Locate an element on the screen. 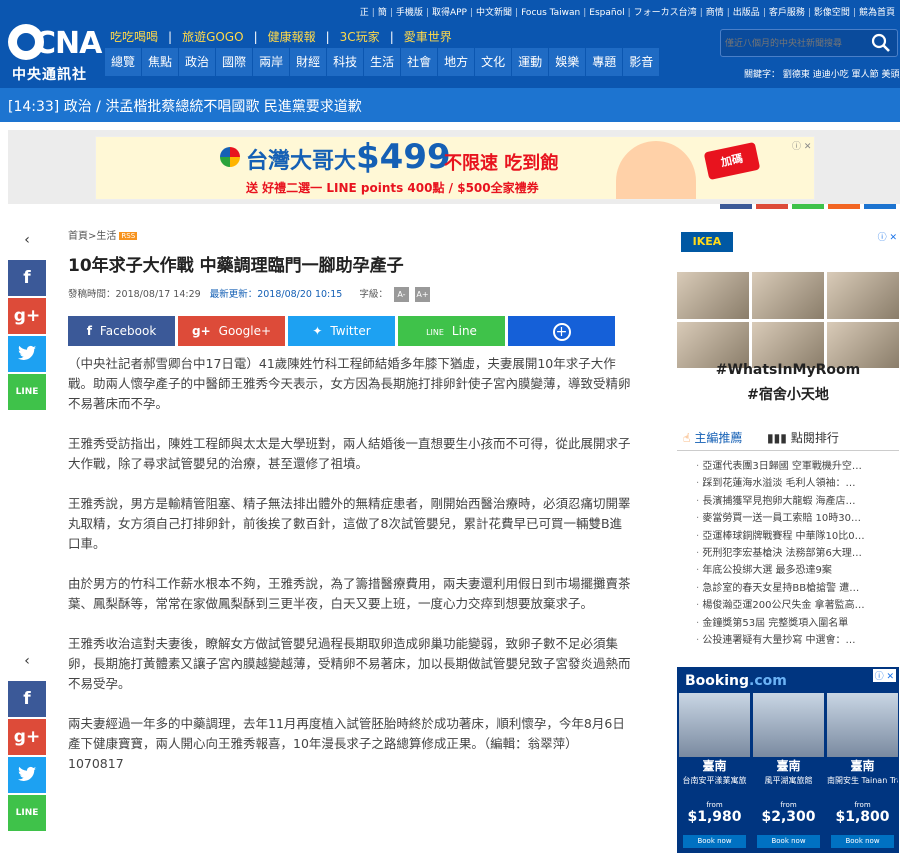 The width and height of the screenshot is (900, 860). share-google-label: Google+ is located at coordinates (245, 331).